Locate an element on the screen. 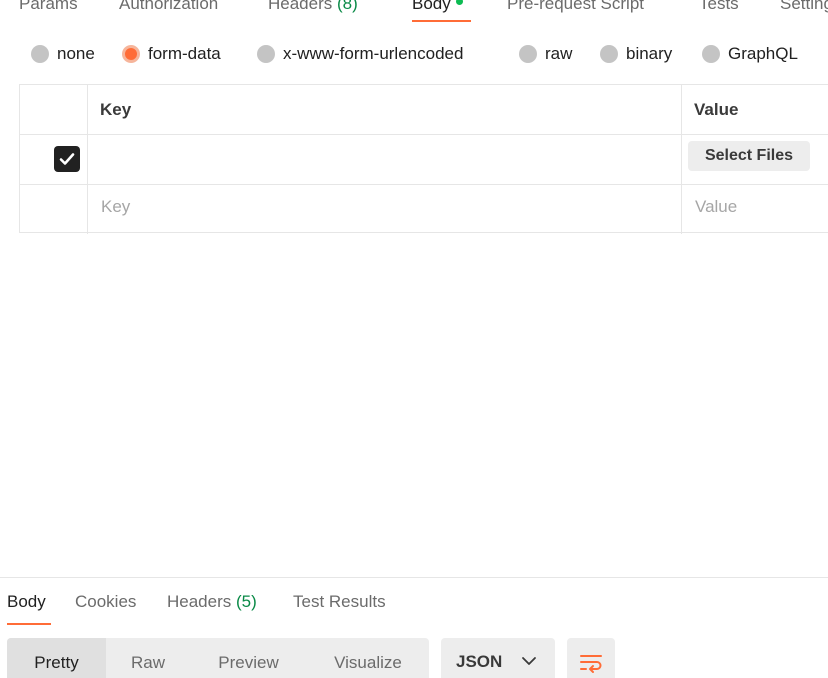  row-enabled-checkbox is located at coordinates (67, 159).